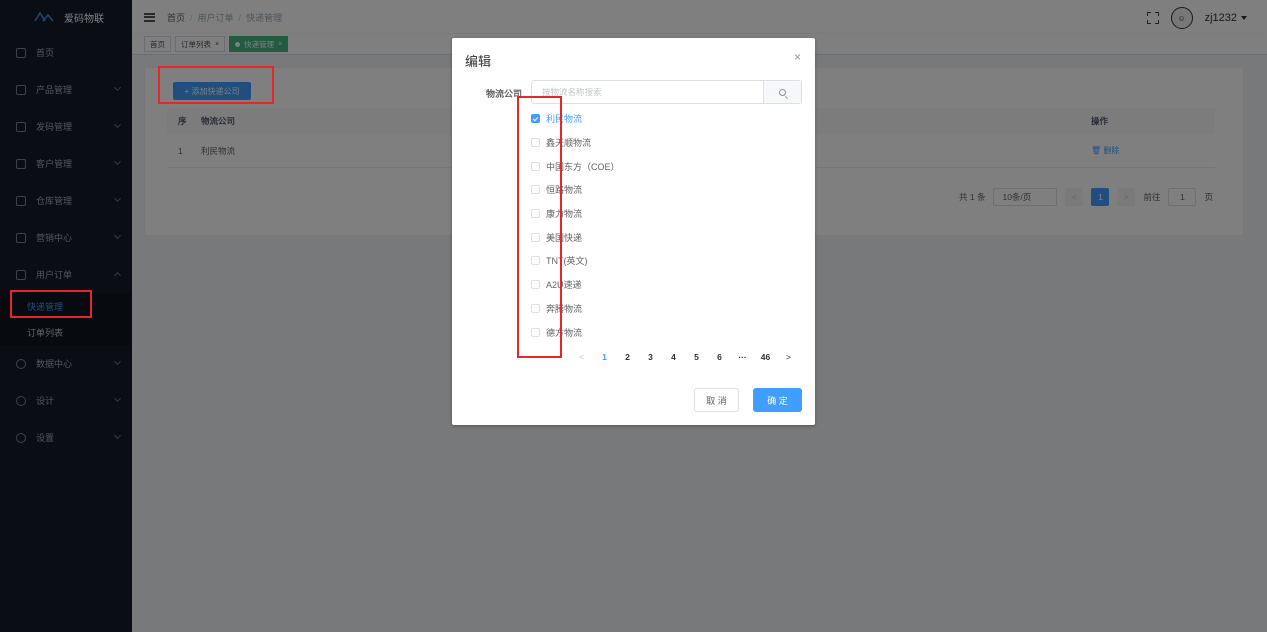 This screenshot has width=1267, height=632. I want to click on highlight-box-express-menu, so click(51, 304).